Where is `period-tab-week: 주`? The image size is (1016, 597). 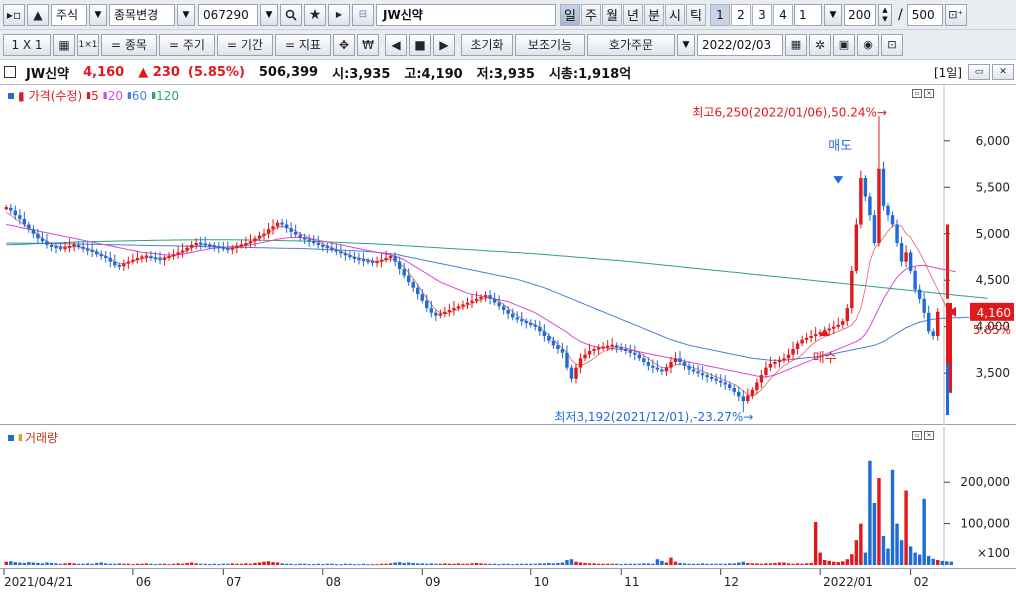 period-tab-week: 주 is located at coordinates (591, 14).